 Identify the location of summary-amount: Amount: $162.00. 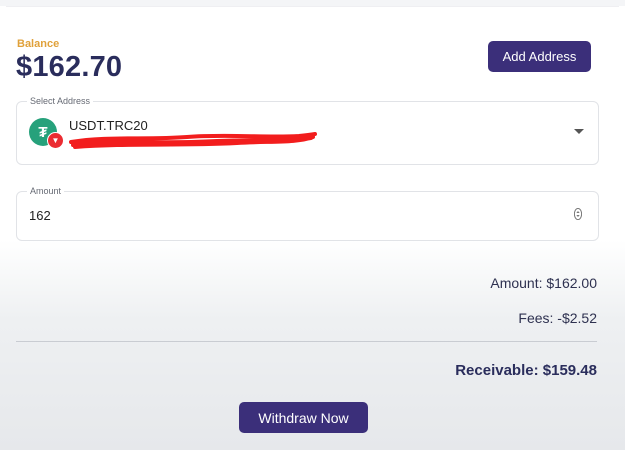
(543, 283).